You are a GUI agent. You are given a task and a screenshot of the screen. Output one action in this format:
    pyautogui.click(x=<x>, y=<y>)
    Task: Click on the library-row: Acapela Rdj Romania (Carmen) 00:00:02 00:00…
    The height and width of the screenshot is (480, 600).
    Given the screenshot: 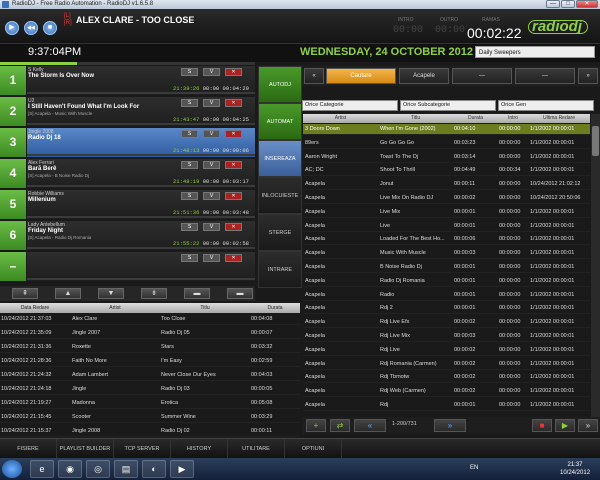 What is the action you would take?
    pyautogui.click(x=446, y=364)
    